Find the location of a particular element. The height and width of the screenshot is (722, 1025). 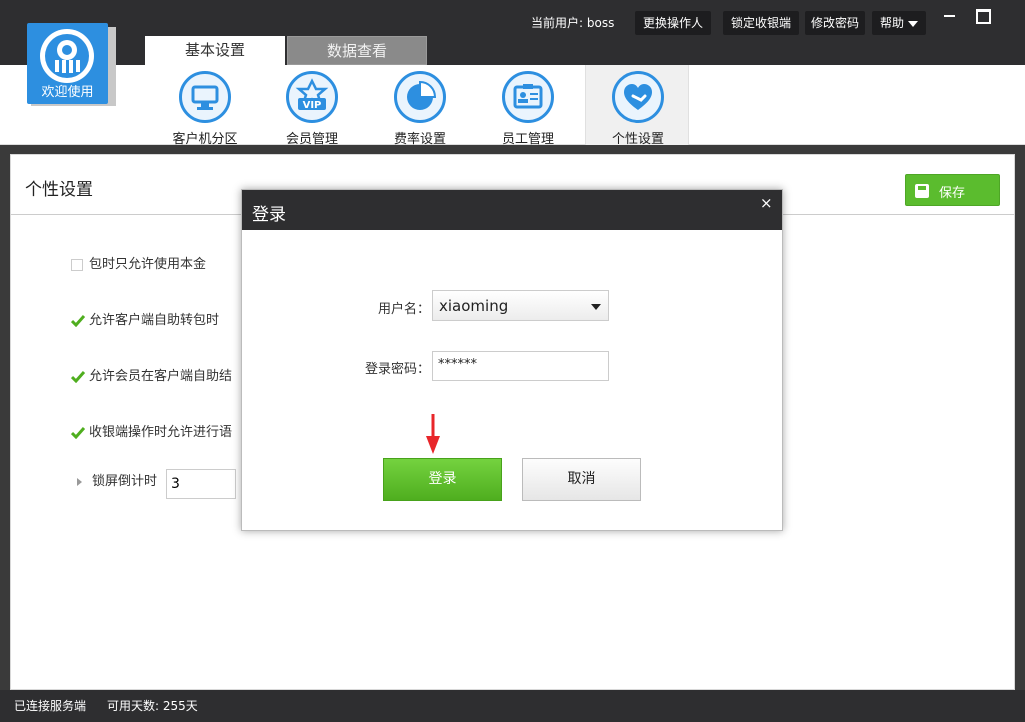

monitor-icon is located at coordinates (205, 97).